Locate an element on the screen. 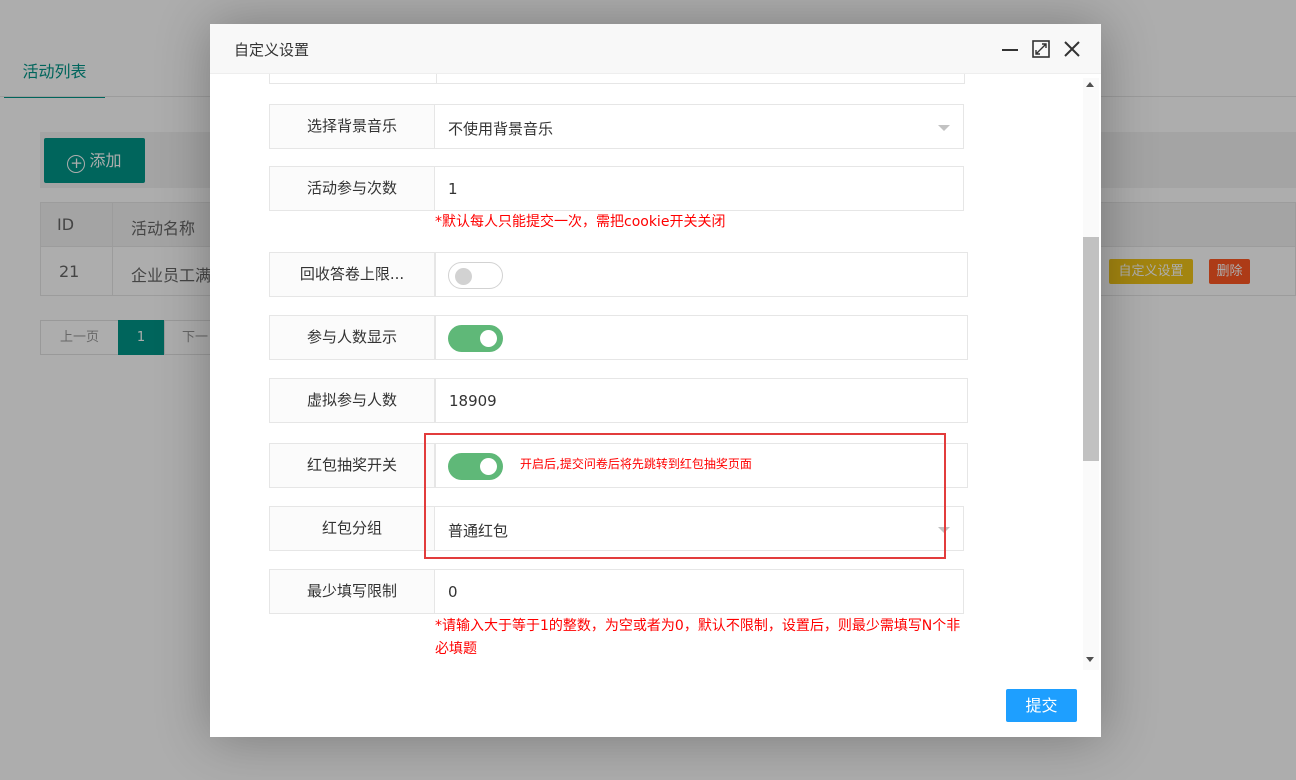 The width and height of the screenshot is (1296, 780). show-participants-row: 参与人数显示 is located at coordinates (618, 337).